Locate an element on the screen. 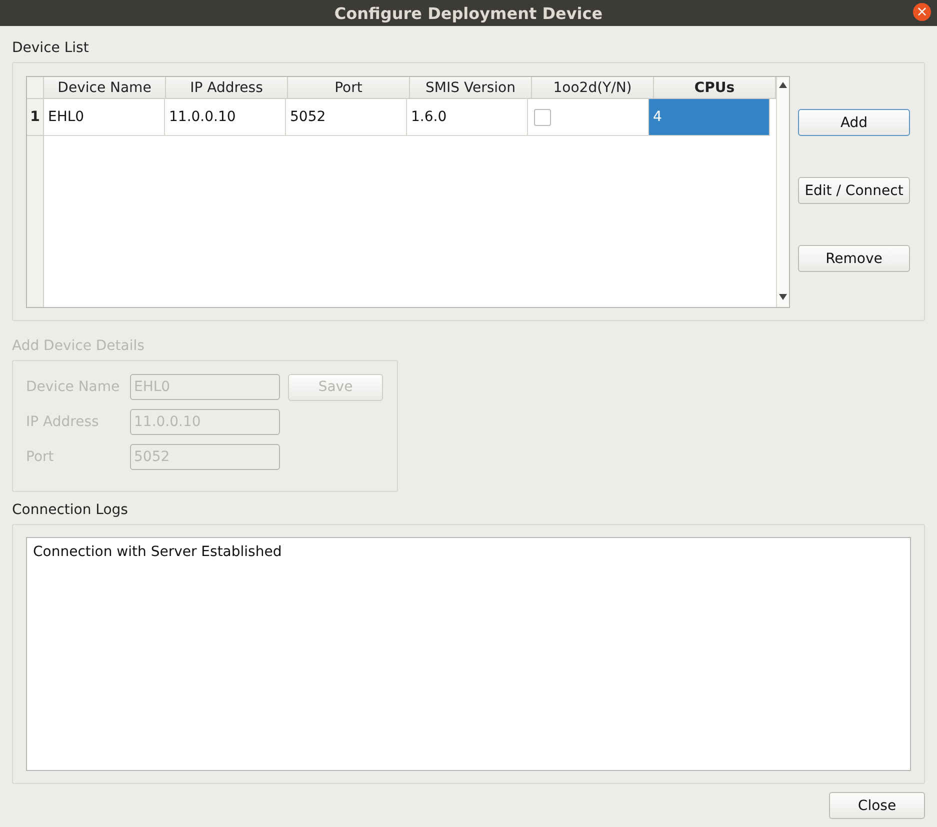 The image size is (937, 827). scrollbar is located at coordinates (782, 192).